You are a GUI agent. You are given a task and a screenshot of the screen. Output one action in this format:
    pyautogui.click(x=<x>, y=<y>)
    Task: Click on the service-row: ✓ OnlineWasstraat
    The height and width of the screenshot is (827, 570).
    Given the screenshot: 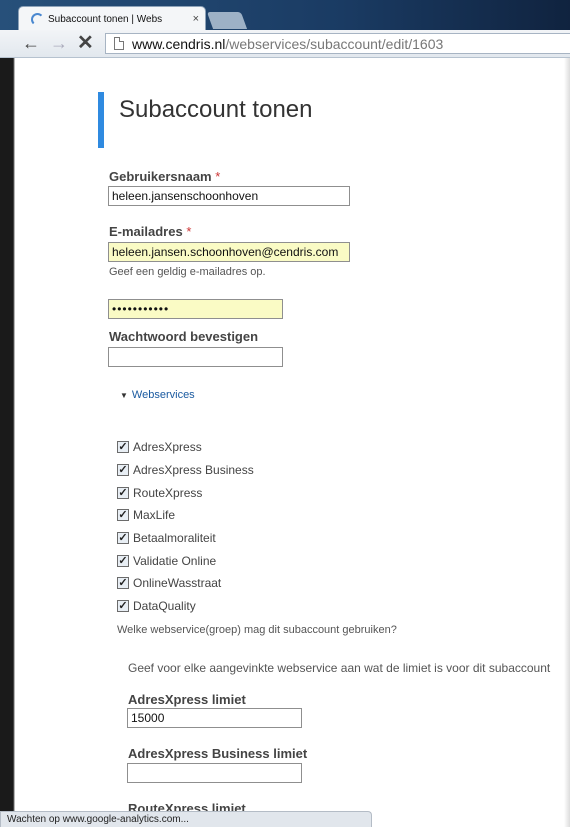 What is the action you would take?
    pyautogui.click(x=185, y=583)
    